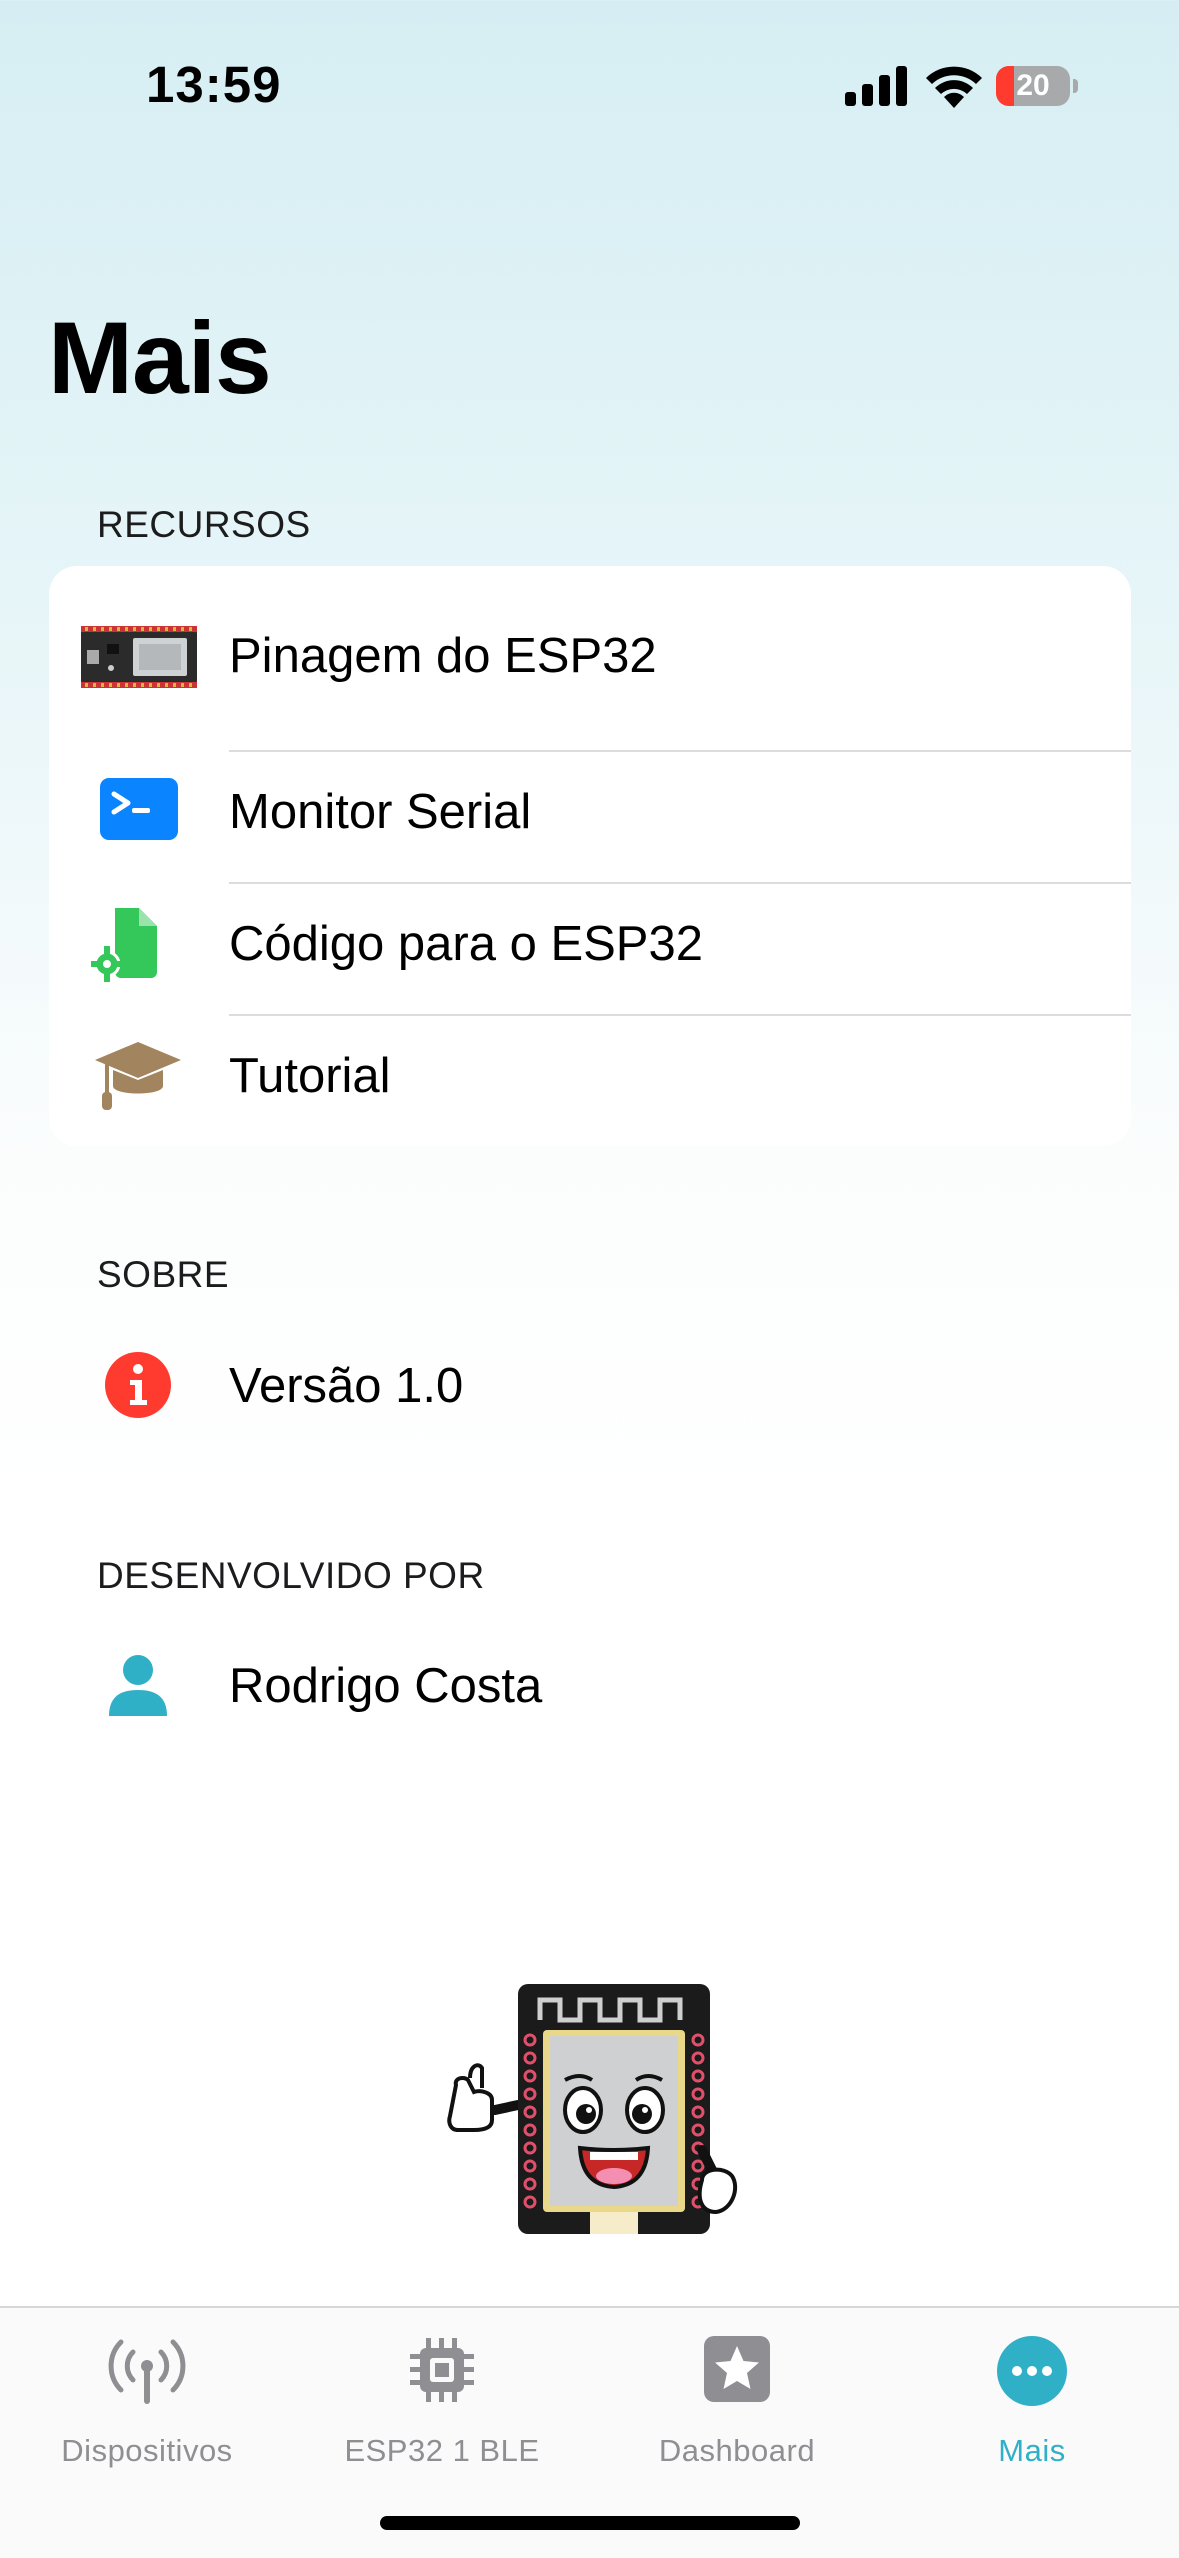  What do you see at coordinates (386, 1686) in the screenshot?
I see `list-item-label: Rodrigo Costa` at bounding box center [386, 1686].